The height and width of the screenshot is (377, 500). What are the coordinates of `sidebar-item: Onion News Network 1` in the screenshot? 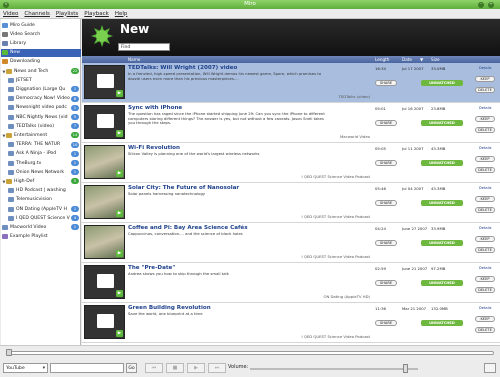 It's located at (41, 172).